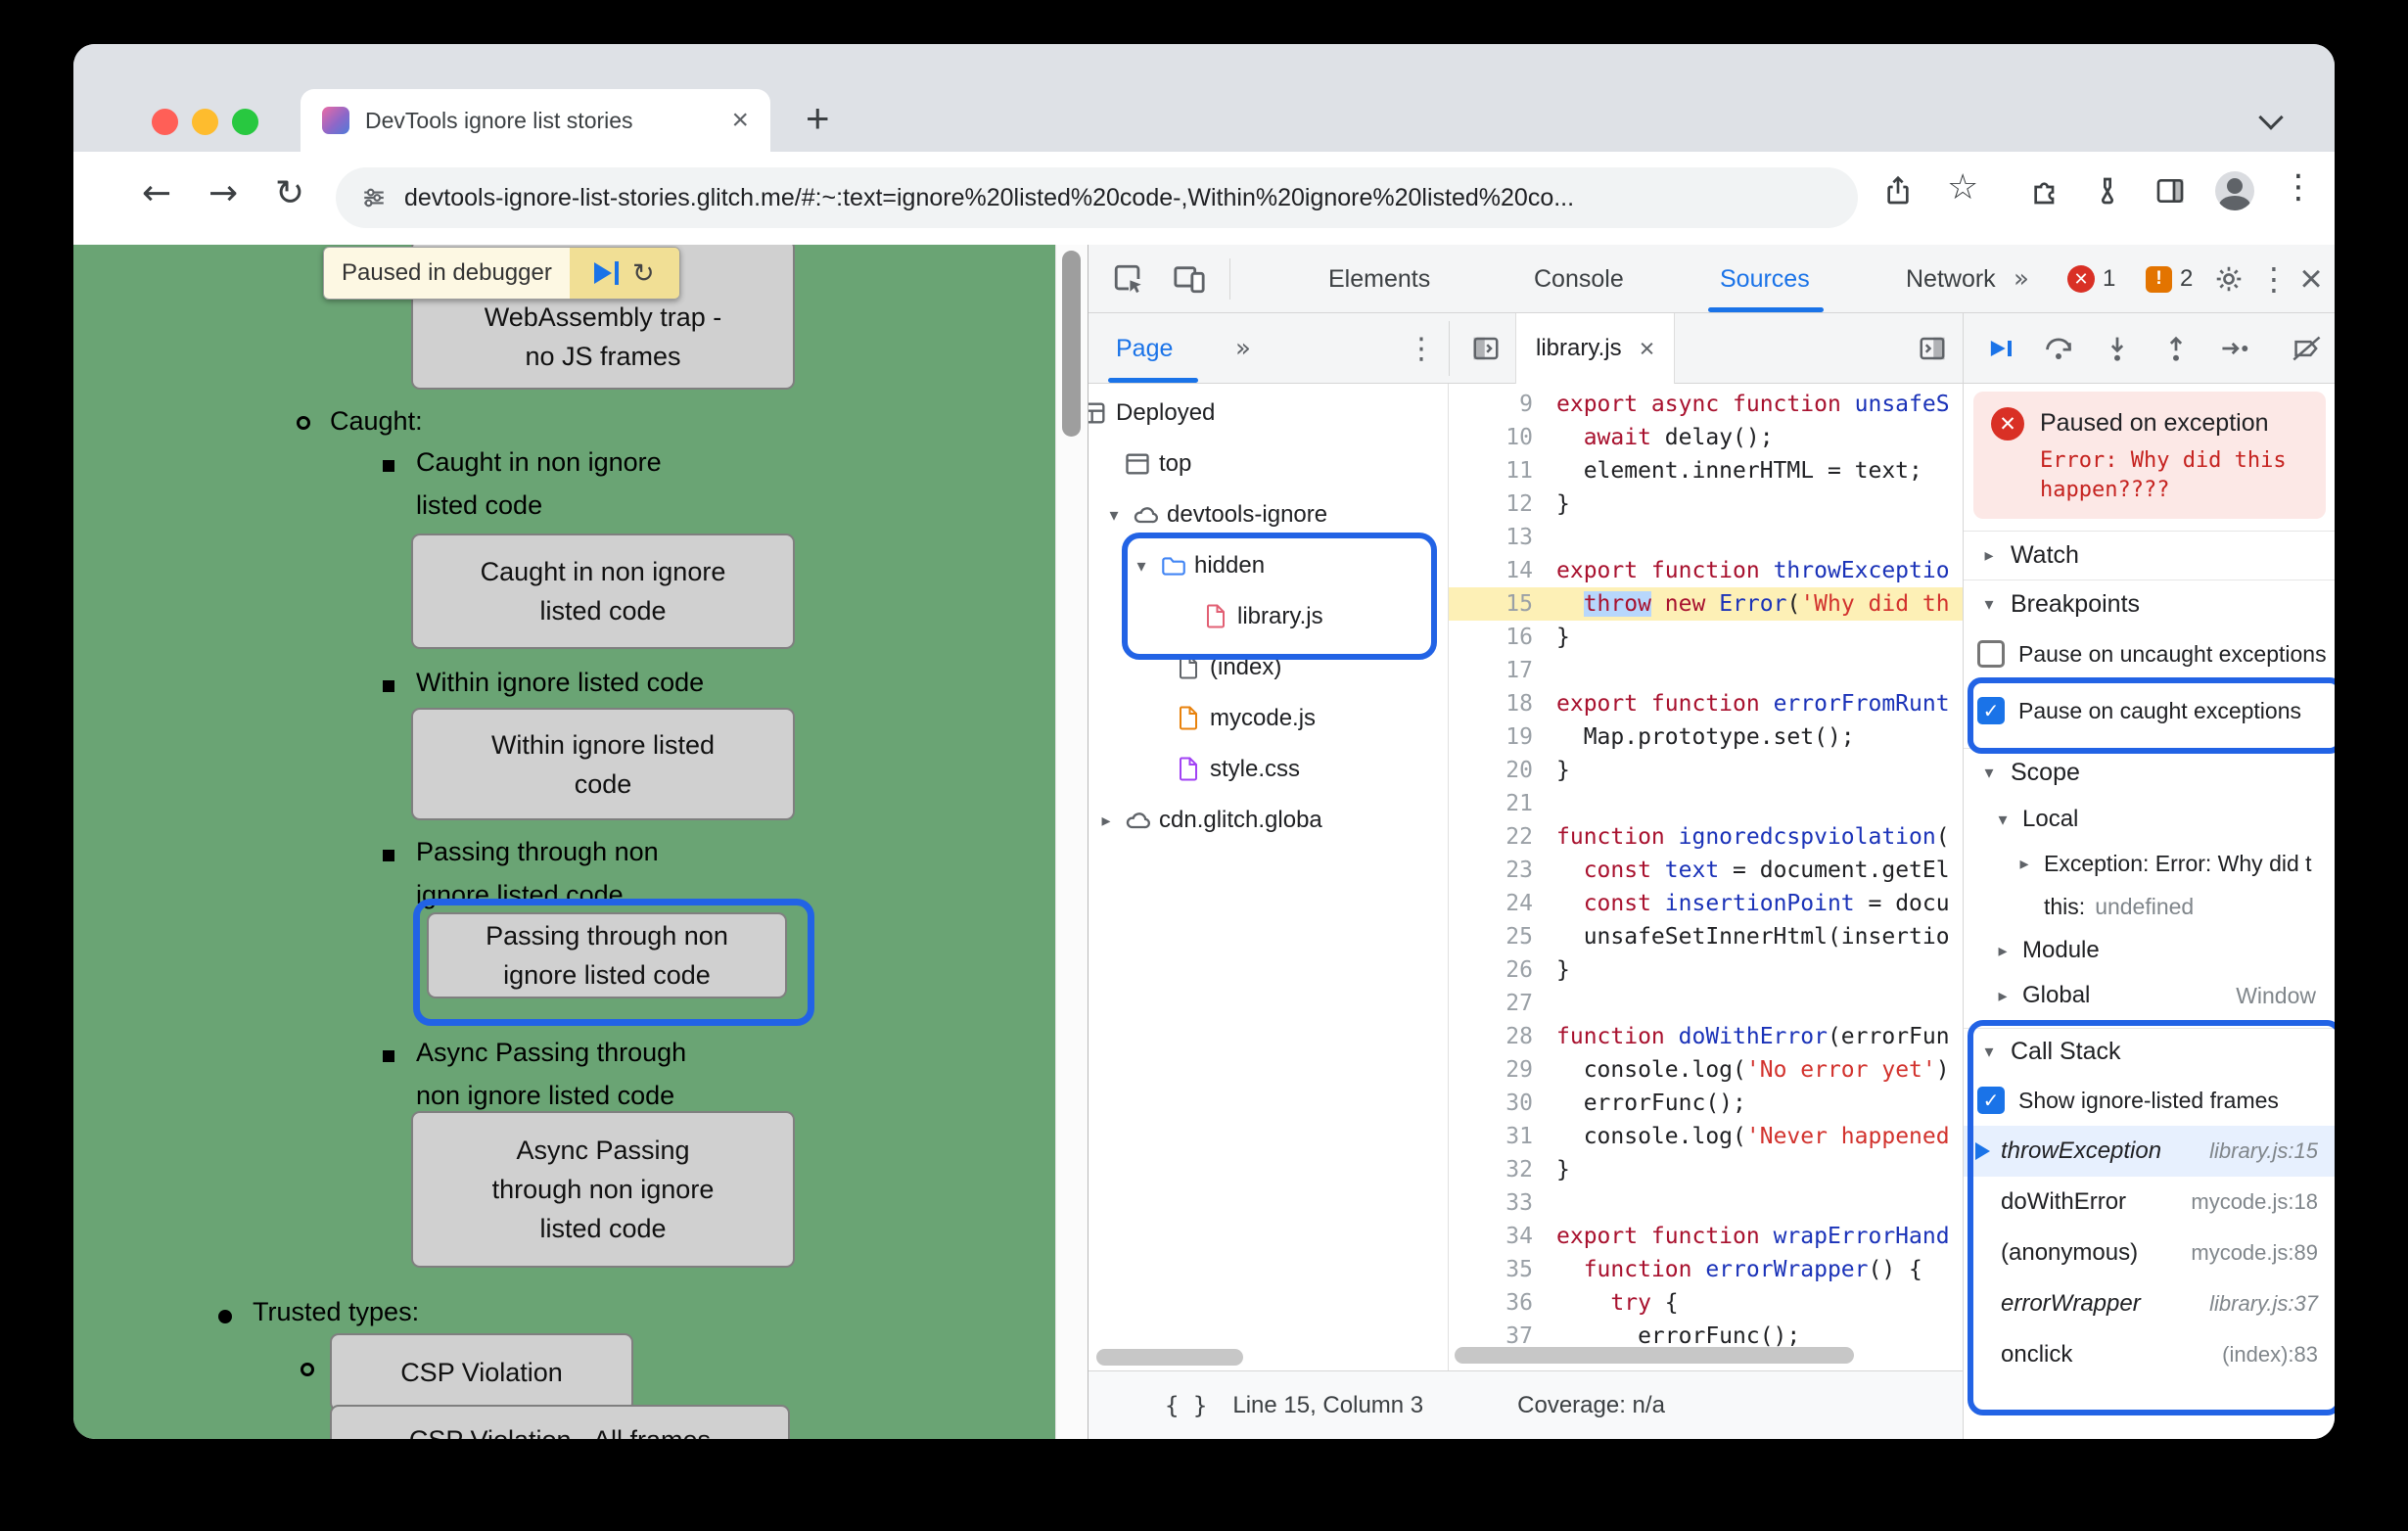 The height and width of the screenshot is (1531, 2408). I want to click on pause-caught-checkbox: ✓, so click(1991, 711).